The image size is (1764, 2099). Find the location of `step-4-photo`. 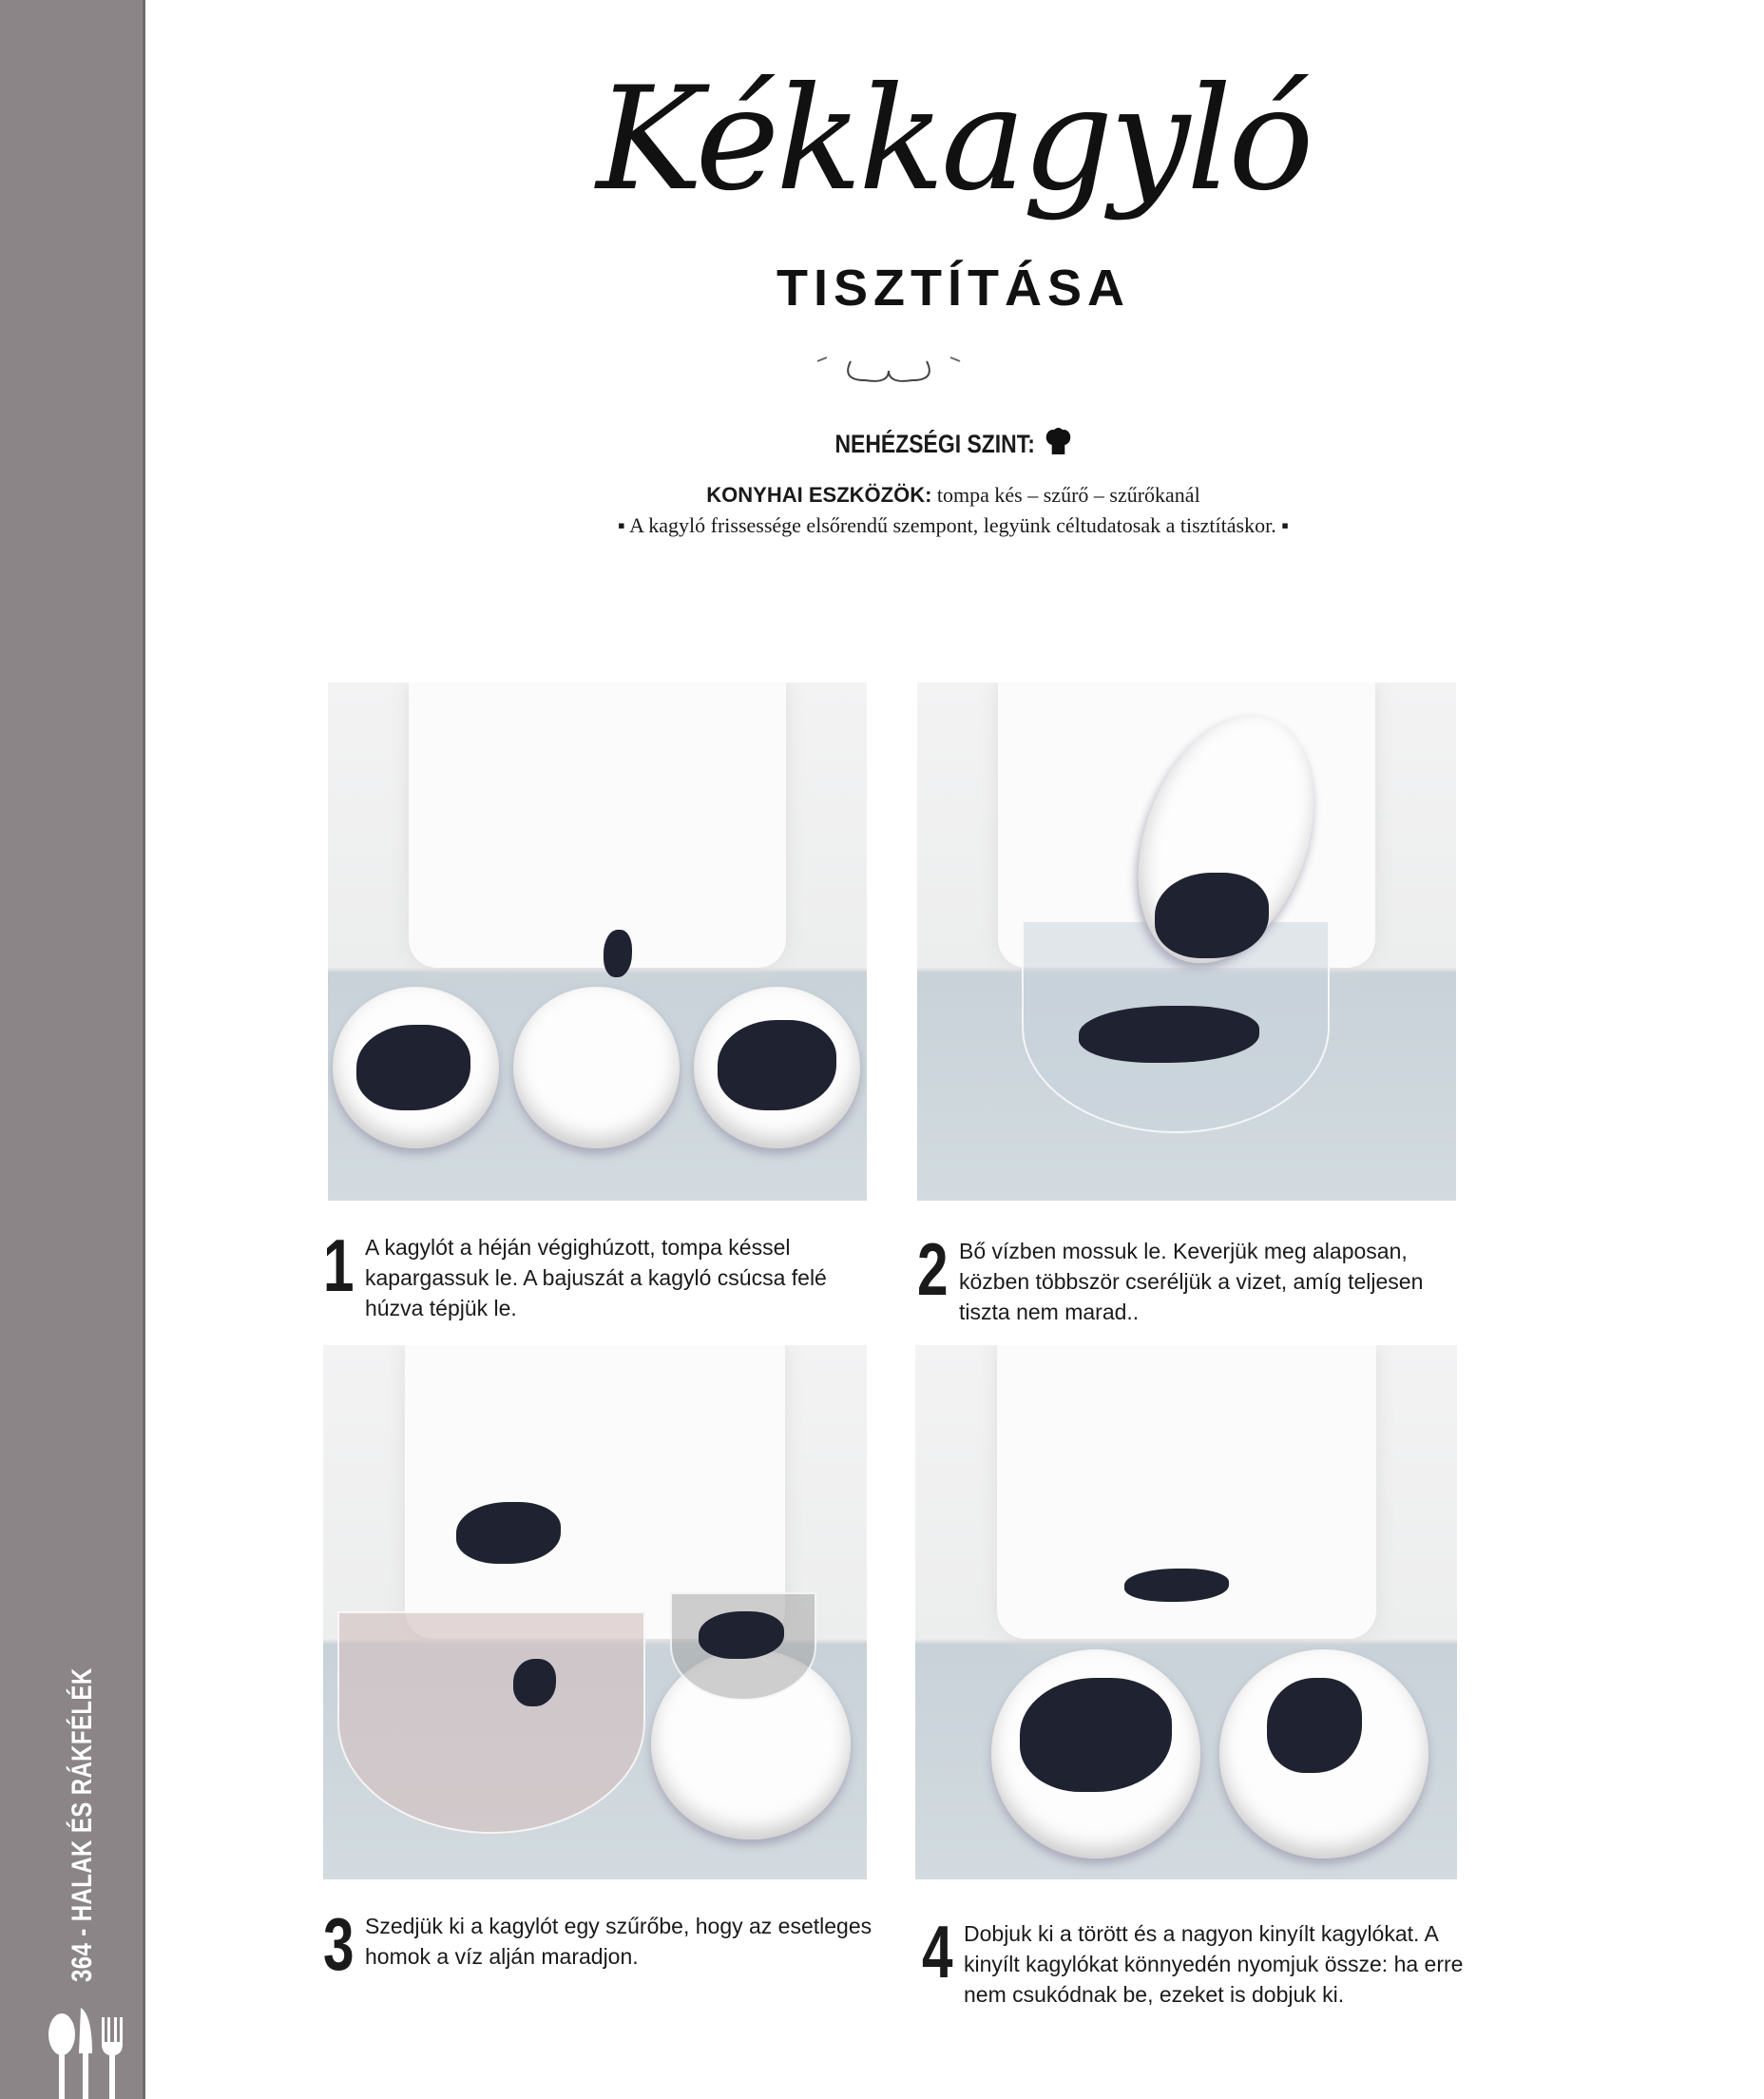

step-4-photo is located at coordinates (1186, 1612).